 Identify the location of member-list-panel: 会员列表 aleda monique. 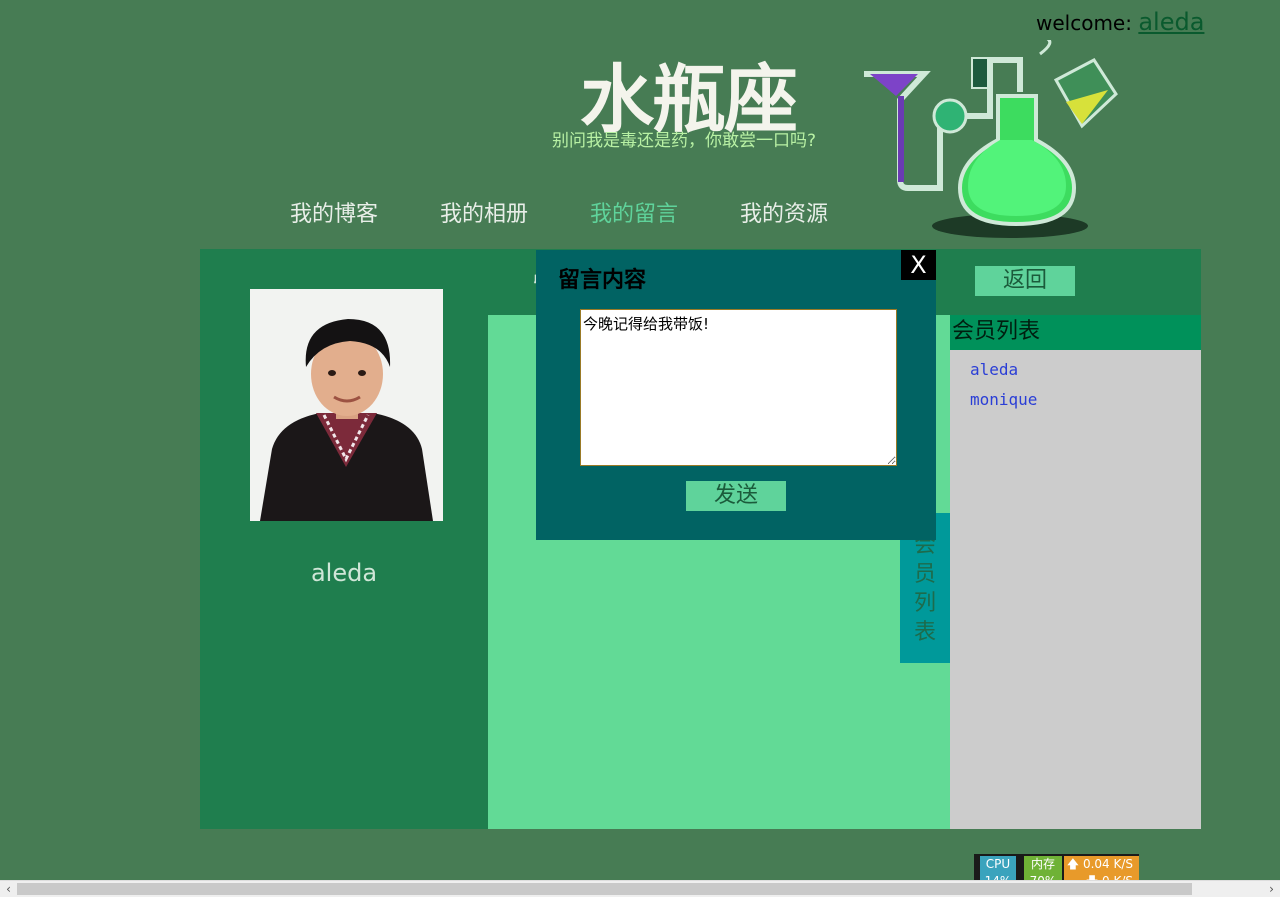
(1075, 572).